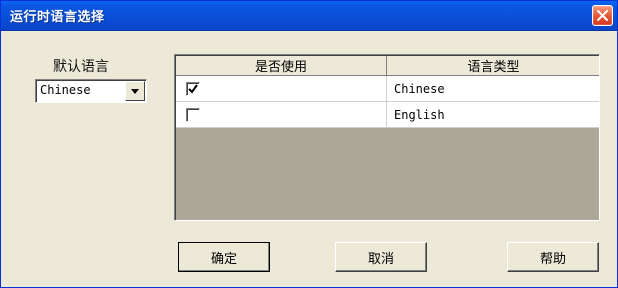 The image size is (618, 288). Describe the element at coordinates (387, 66) in the screenshot. I see `table-header: 是否使用 语言类型` at that location.